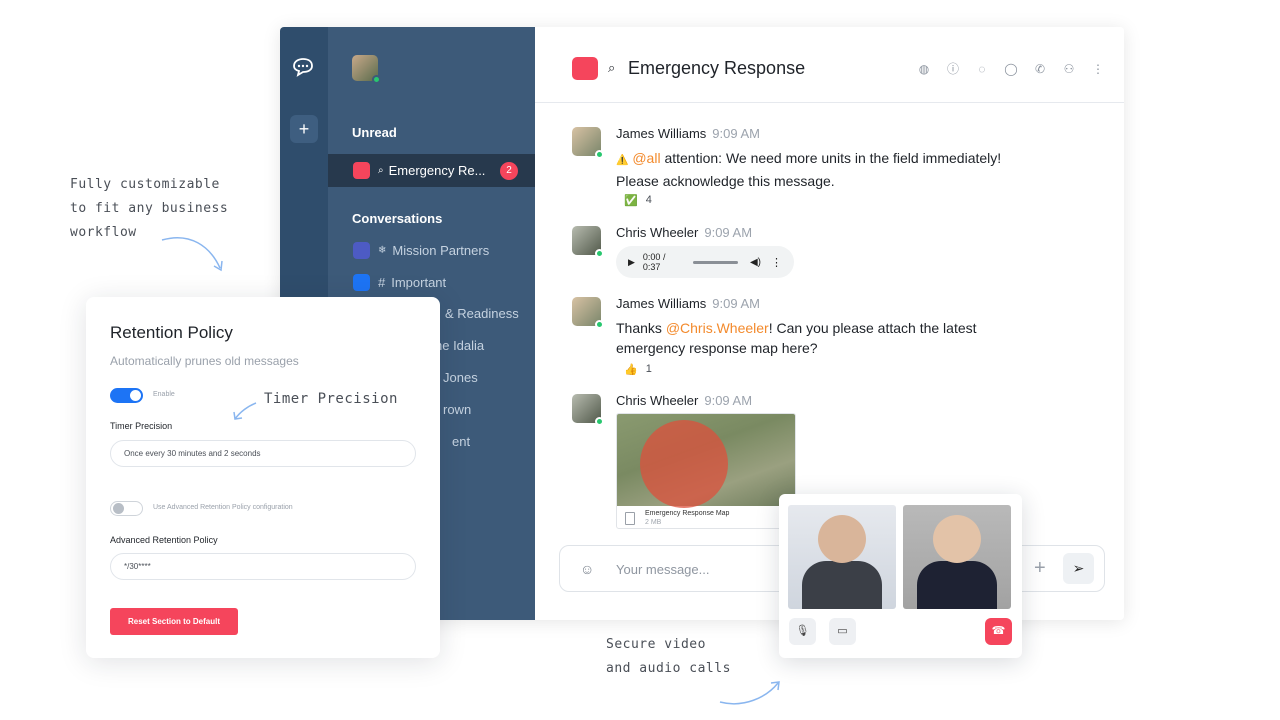 Image resolution: width=1280 pixels, height=720 pixels. I want to click on file-icon, so click(630, 518).